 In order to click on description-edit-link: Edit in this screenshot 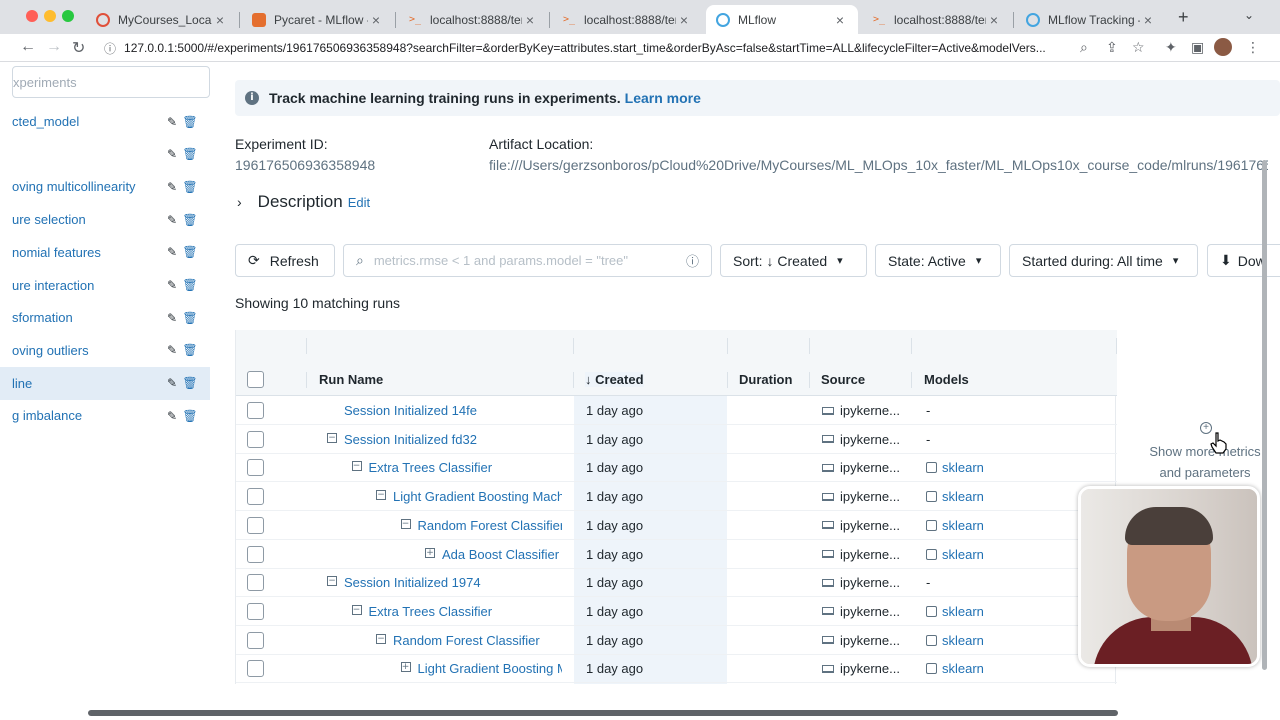, I will do `click(359, 202)`.